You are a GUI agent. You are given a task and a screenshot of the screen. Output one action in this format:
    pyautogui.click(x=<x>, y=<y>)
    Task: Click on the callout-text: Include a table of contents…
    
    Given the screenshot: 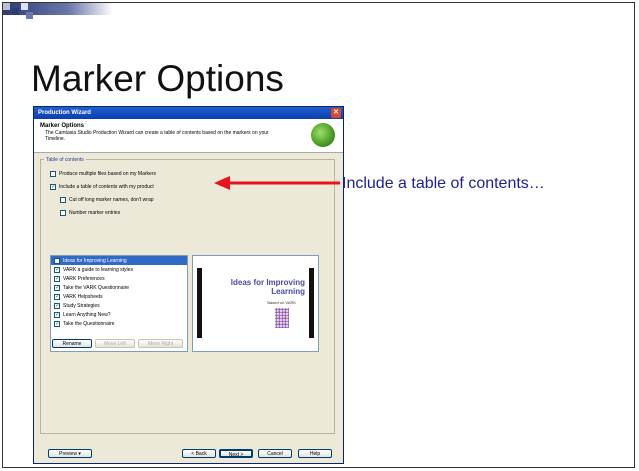 What is the action you would take?
    pyautogui.click(x=443, y=183)
    